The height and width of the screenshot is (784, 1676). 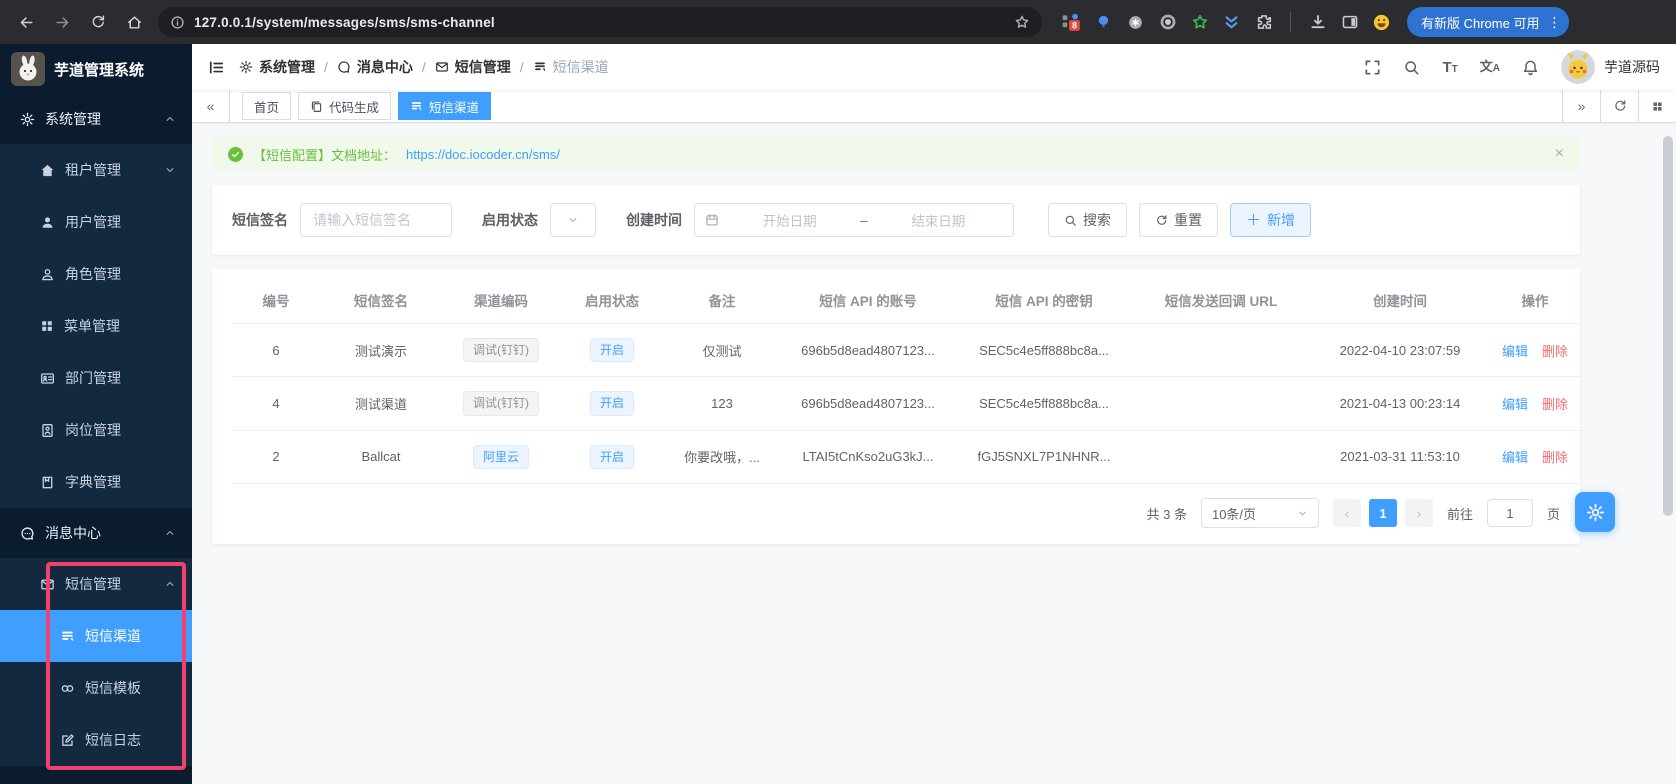 What do you see at coordinates (1411, 67) in the screenshot?
I see `header-search-button` at bounding box center [1411, 67].